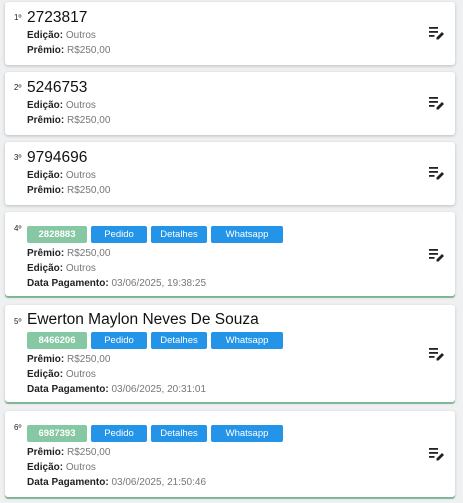  What do you see at coordinates (57, 433) in the screenshot?
I see `ticket-badge: 6987393` at bounding box center [57, 433].